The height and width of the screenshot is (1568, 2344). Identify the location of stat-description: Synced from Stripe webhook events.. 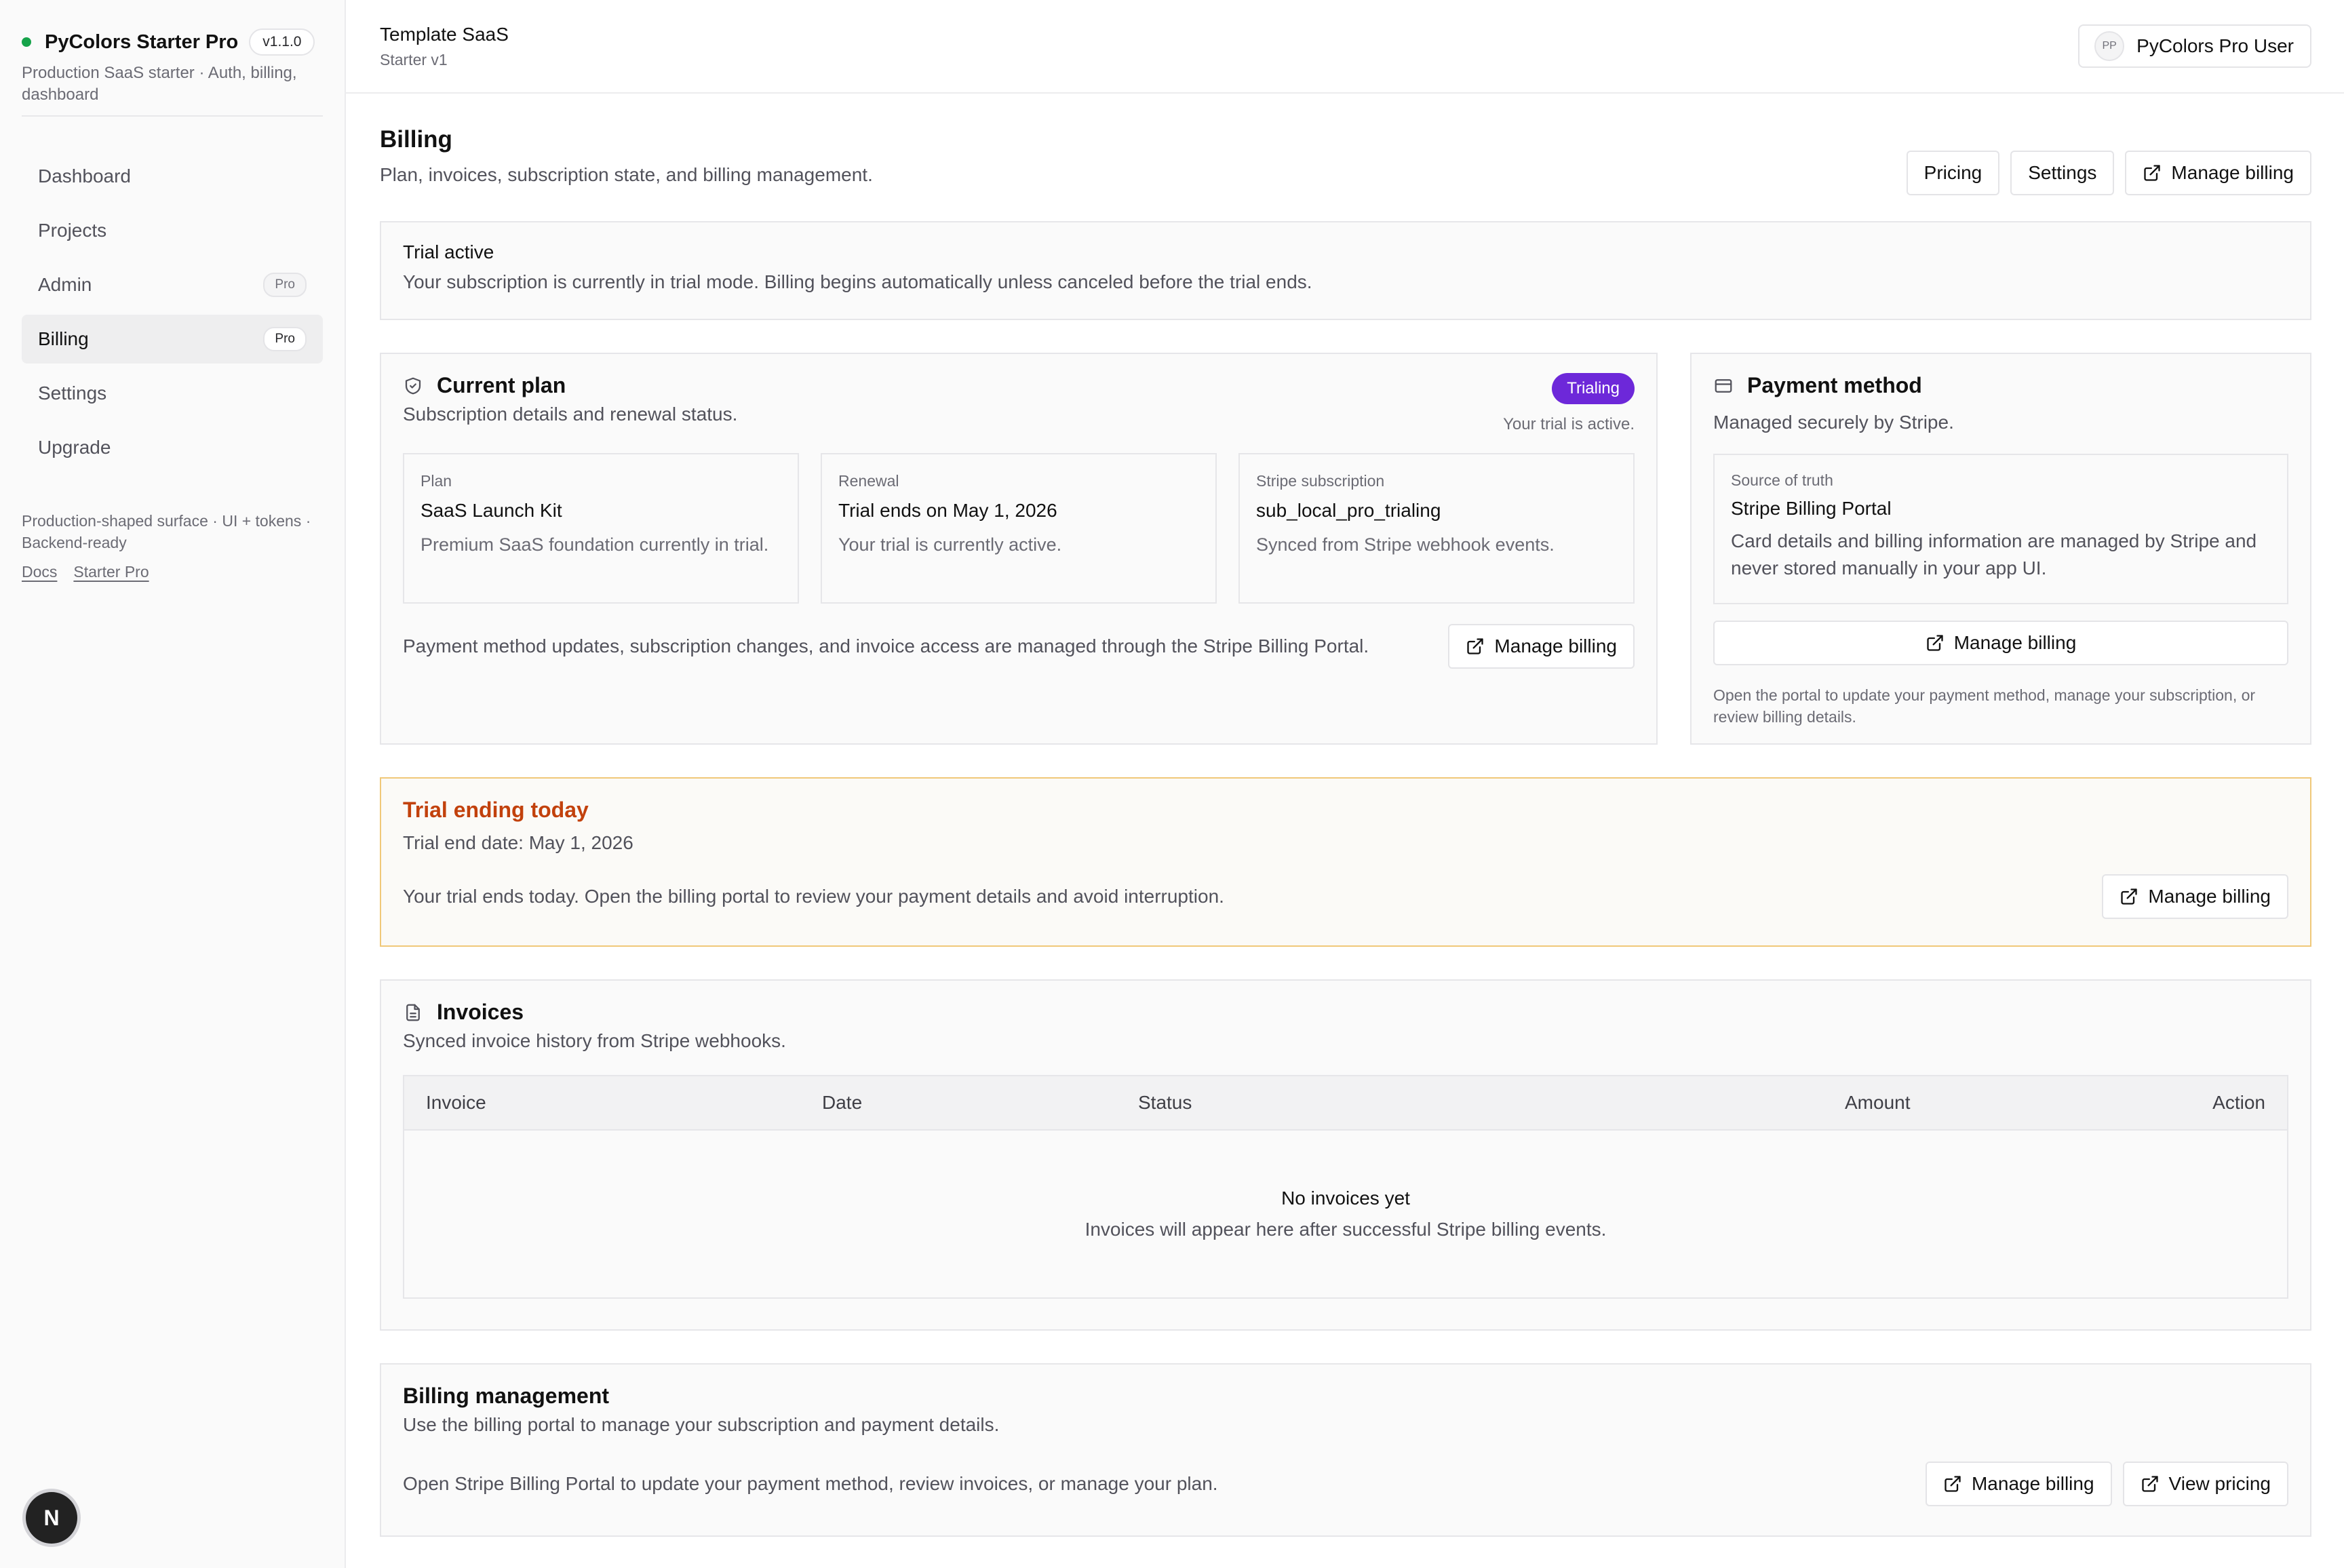
(1405, 544).